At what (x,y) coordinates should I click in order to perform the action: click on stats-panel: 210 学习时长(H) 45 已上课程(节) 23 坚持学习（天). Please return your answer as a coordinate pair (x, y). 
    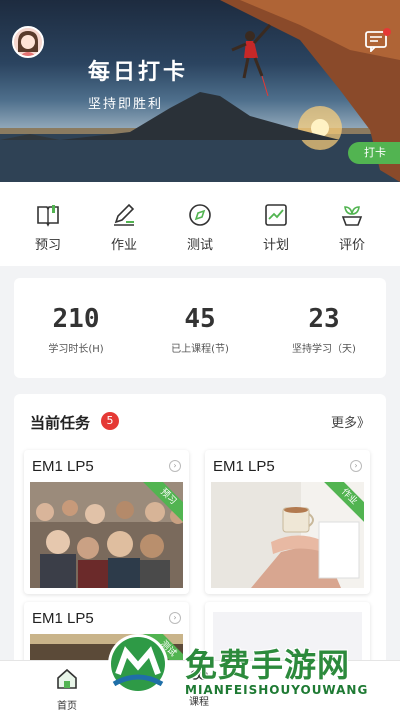
    Looking at the image, I should click on (200, 328).